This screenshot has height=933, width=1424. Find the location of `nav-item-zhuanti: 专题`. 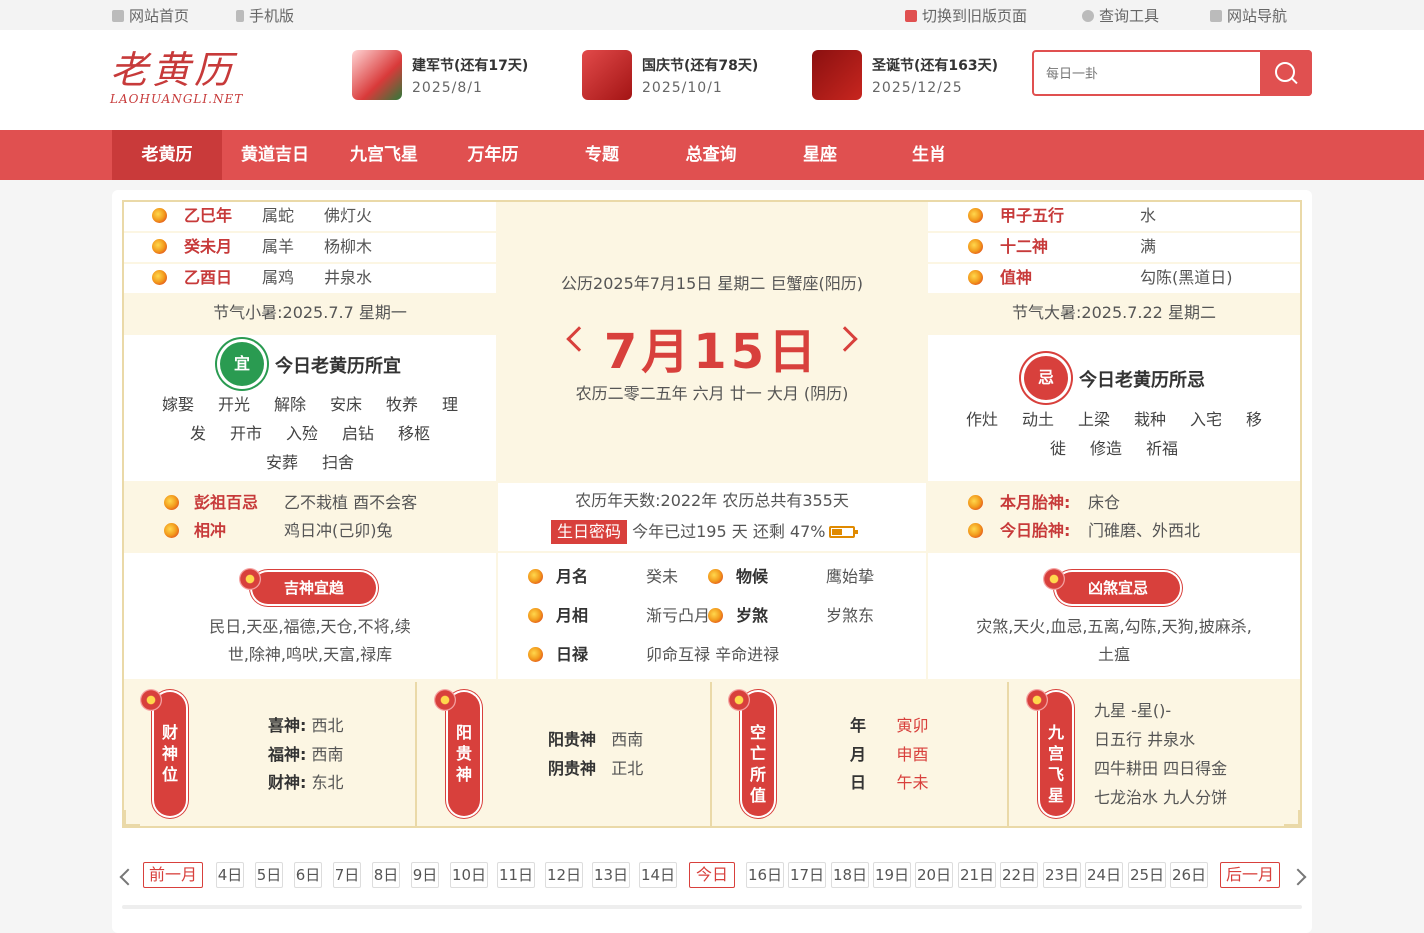

nav-item-zhuanti: 专题 is located at coordinates (602, 155).